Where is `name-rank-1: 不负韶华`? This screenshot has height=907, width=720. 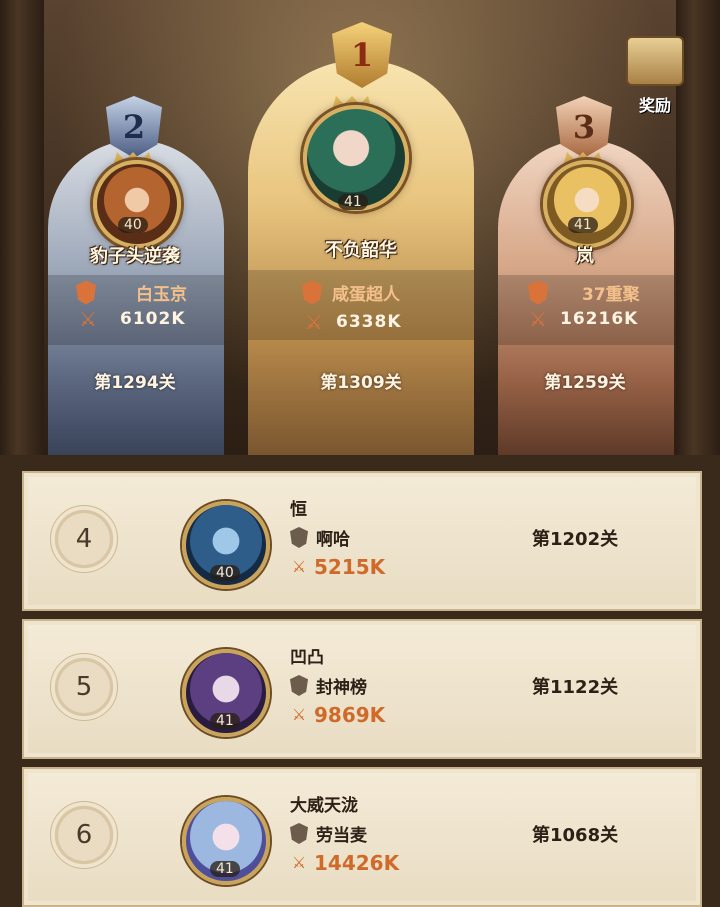
name-rank-1: 不负韶华 is located at coordinates (361, 250).